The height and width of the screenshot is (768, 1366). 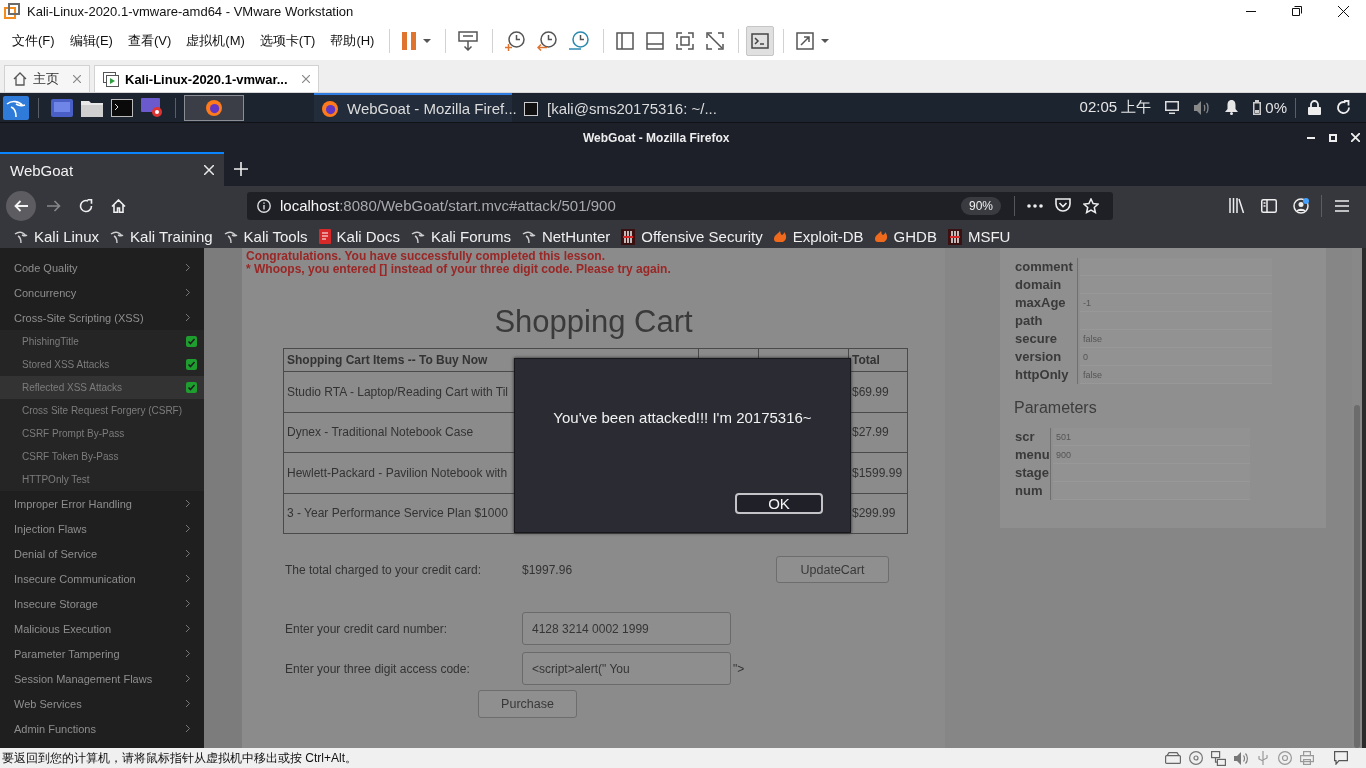 What do you see at coordinates (979, 236) in the screenshot?
I see `bookmark-item: MSFU` at bounding box center [979, 236].